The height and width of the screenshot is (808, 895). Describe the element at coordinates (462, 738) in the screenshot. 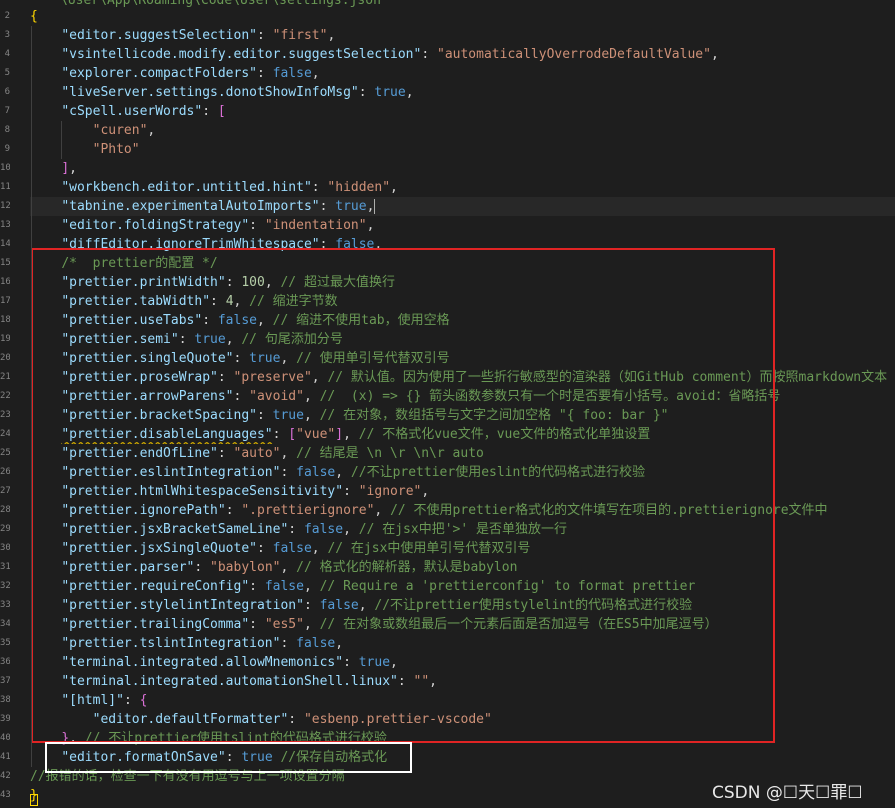

I see `code-line: }, // 不让prettier使用tslint的代码格式进行校验` at that location.